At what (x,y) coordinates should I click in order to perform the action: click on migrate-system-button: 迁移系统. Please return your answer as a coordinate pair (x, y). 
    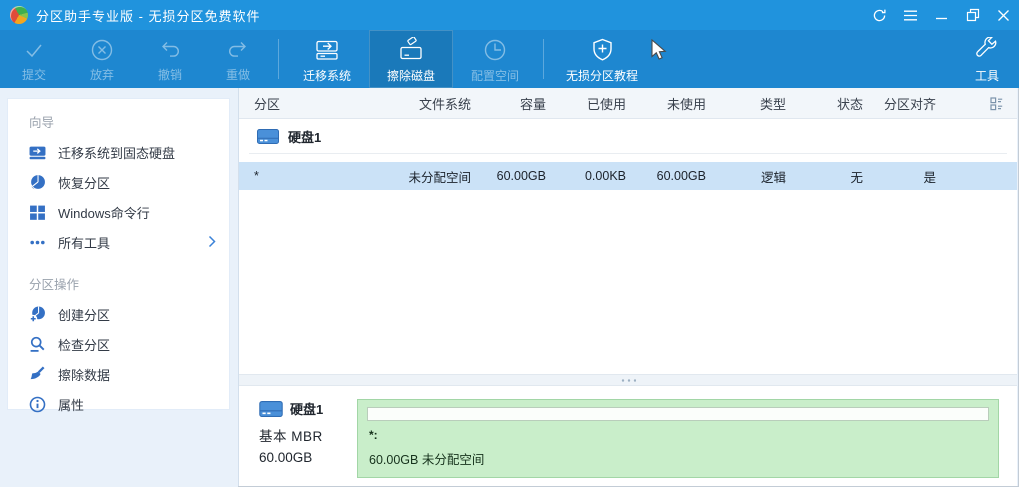
    Looking at the image, I should click on (327, 59).